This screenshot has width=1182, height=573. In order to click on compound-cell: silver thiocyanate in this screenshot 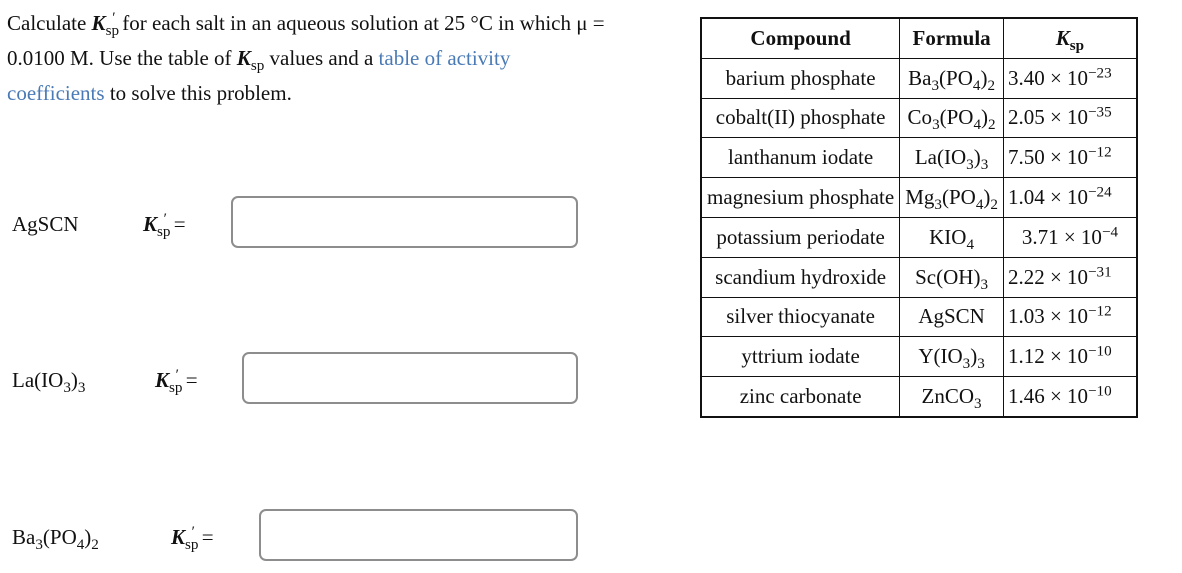, I will do `click(800, 317)`.